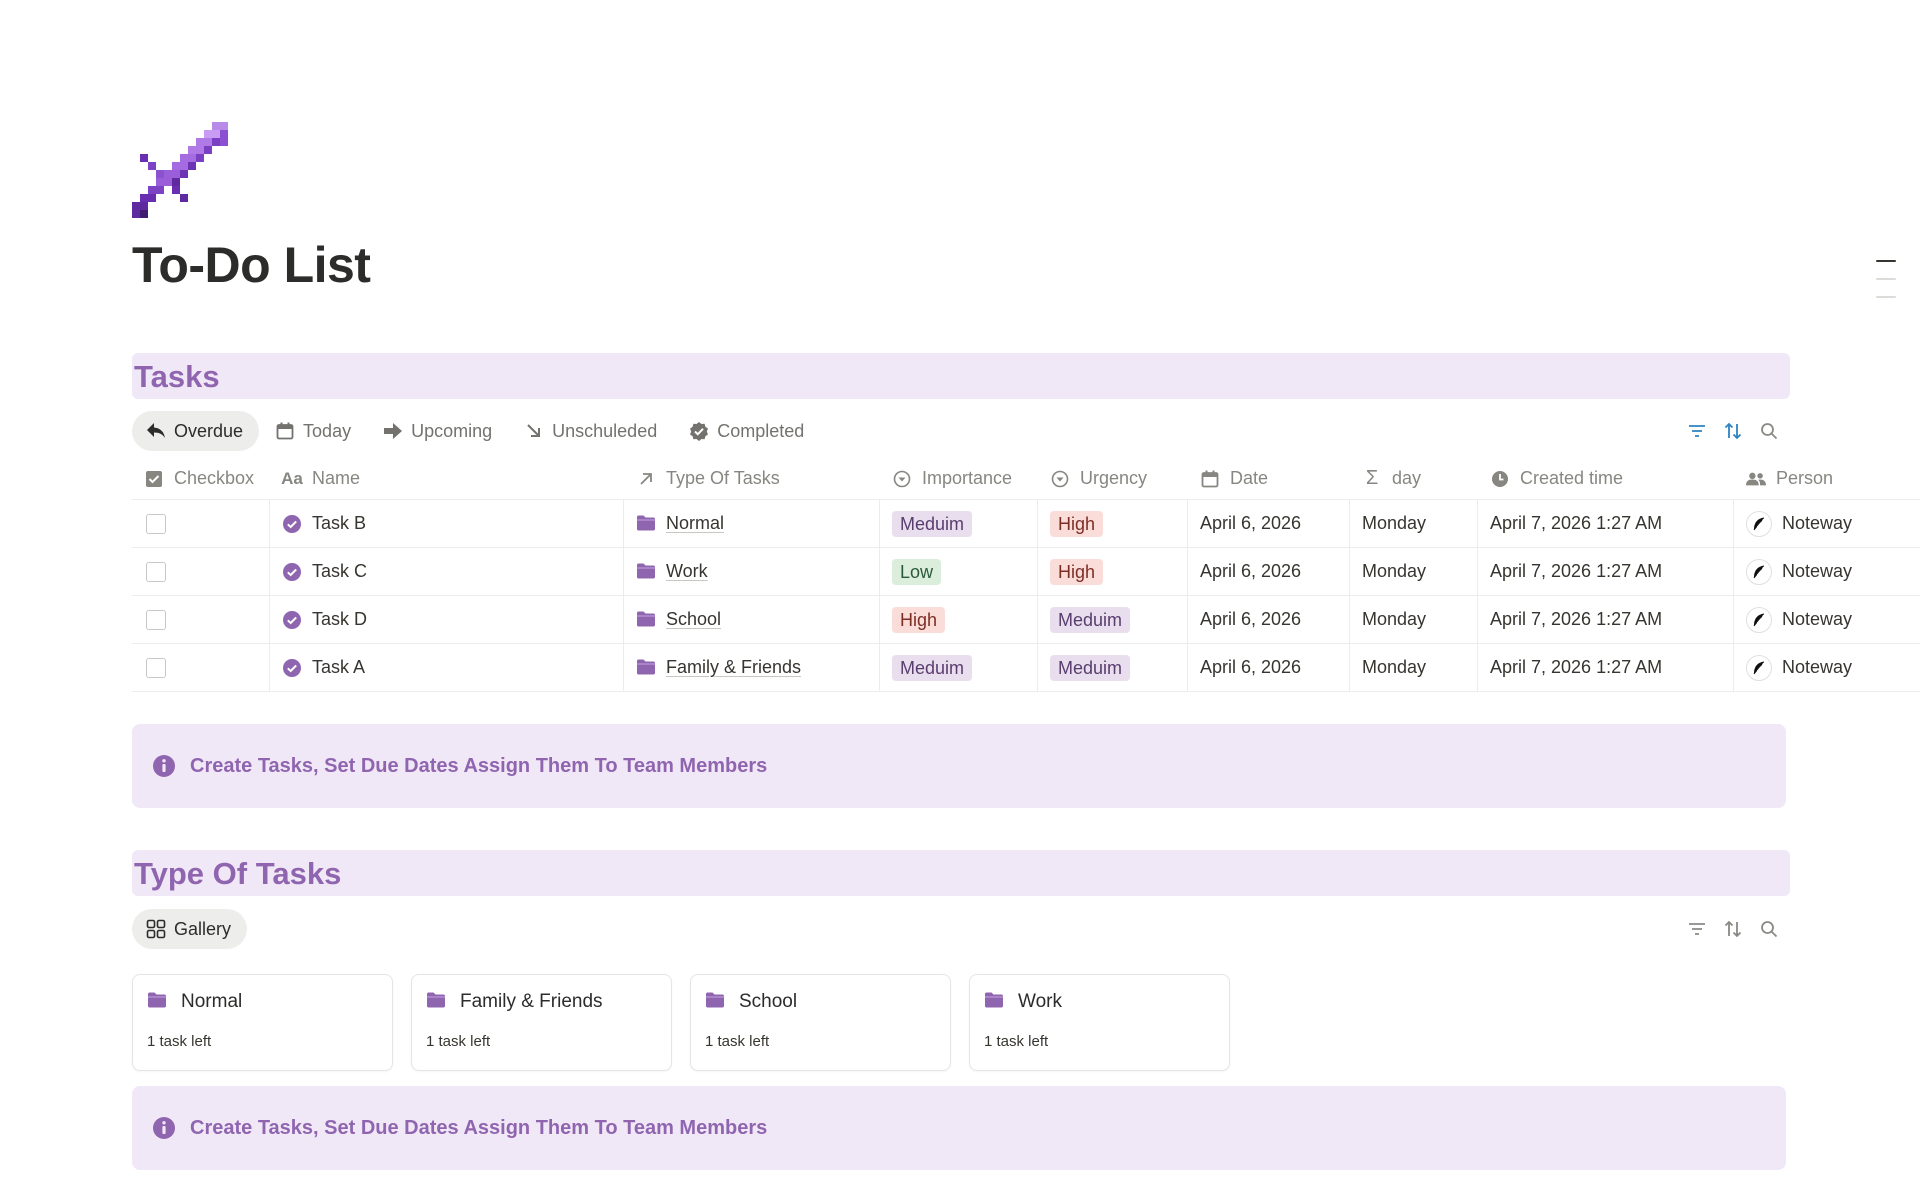  What do you see at coordinates (959, 478) in the screenshot?
I see `col-importance: Importance` at bounding box center [959, 478].